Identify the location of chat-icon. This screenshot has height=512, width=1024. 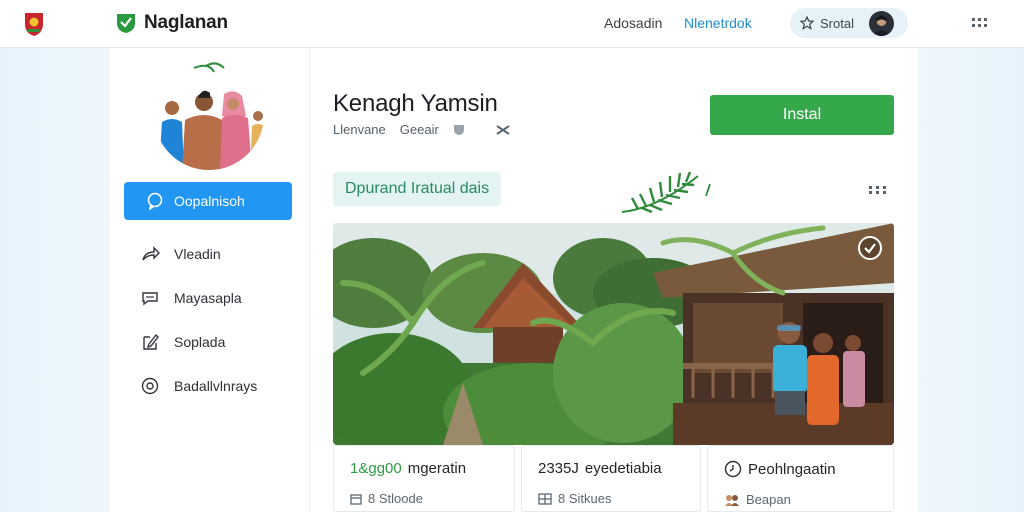
(150, 299).